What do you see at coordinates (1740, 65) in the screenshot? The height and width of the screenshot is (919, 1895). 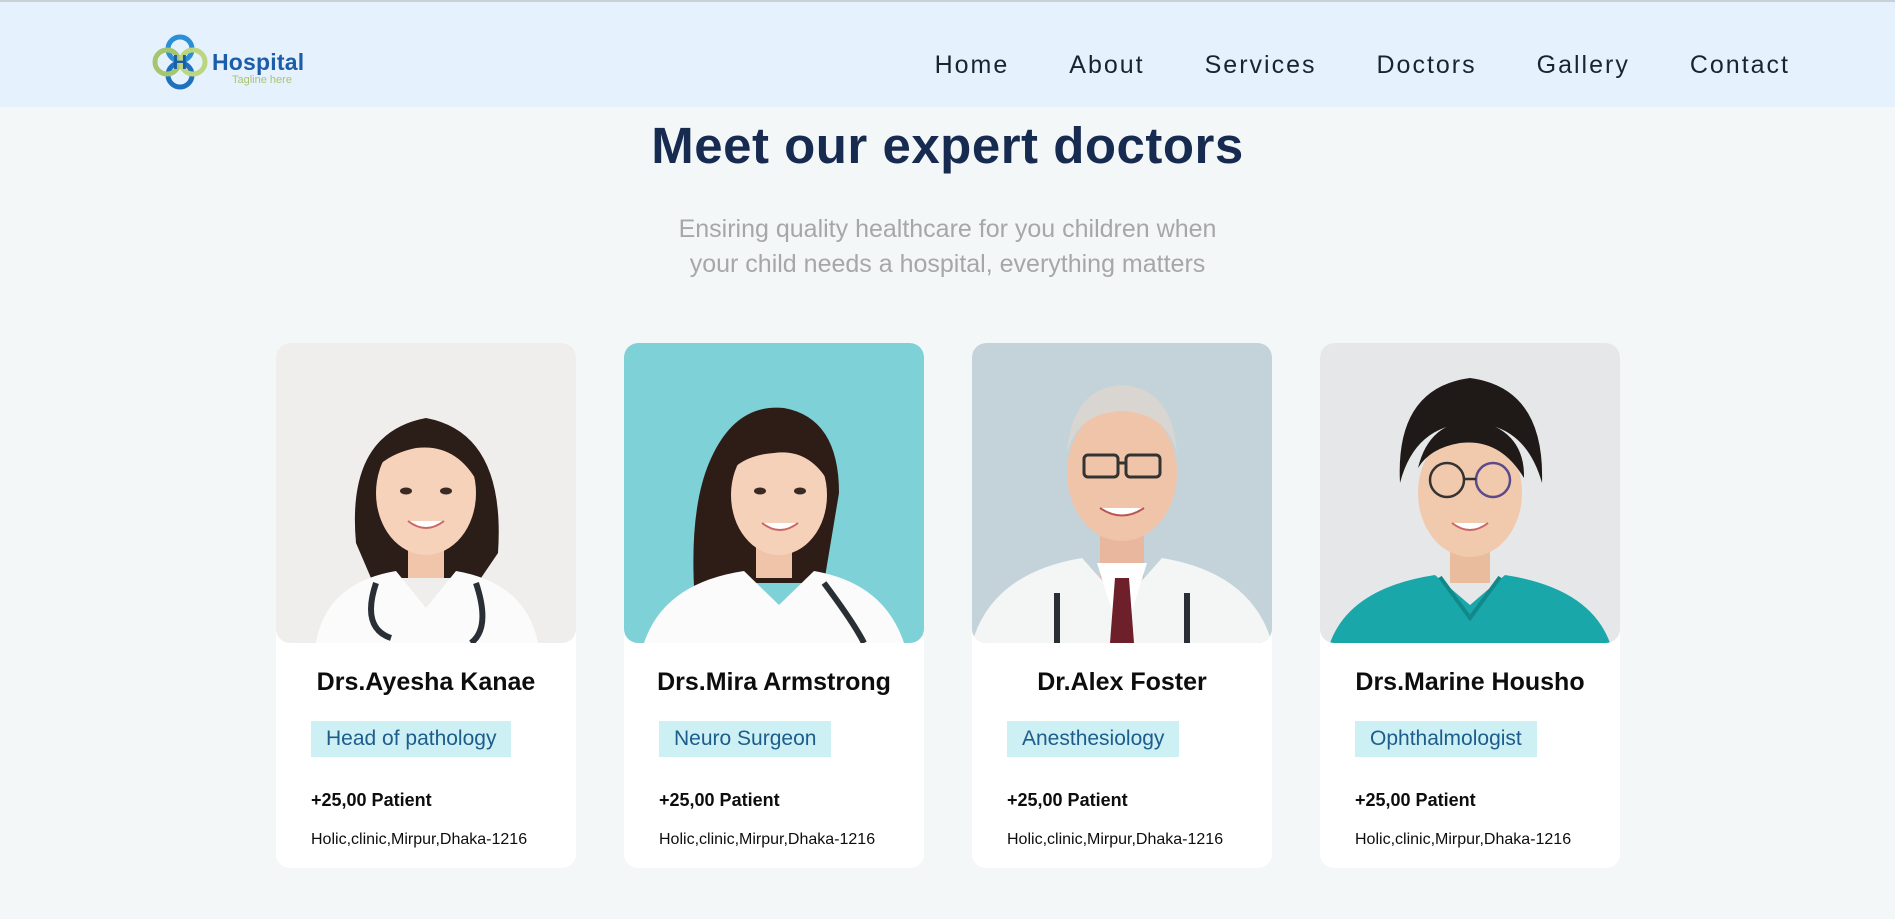 I see `nav-contact: Contact` at bounding box center [1740, 65].